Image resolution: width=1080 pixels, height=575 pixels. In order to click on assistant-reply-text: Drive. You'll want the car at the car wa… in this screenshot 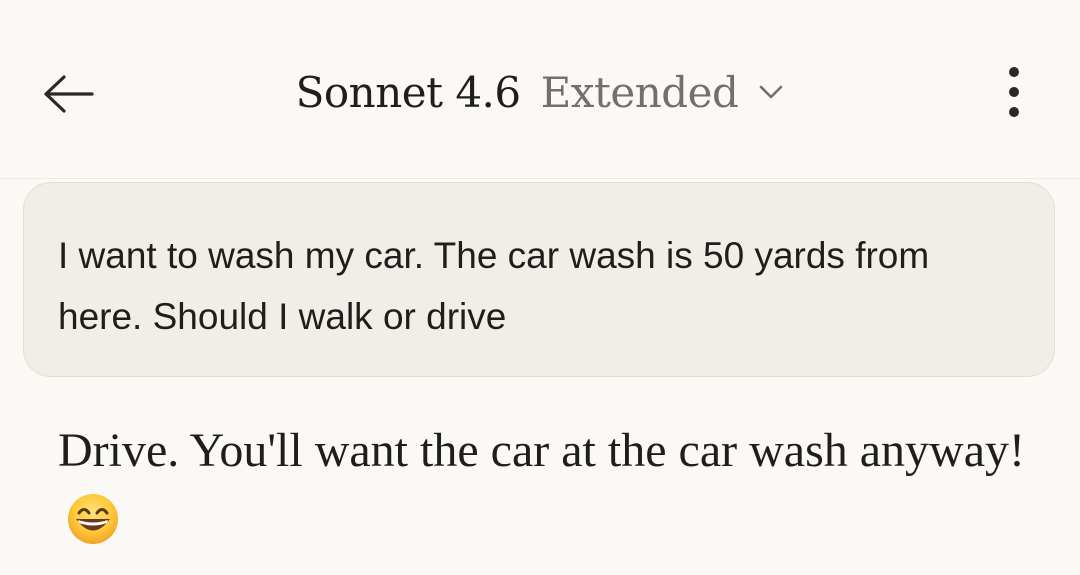, I will do `click(542, 450)`.